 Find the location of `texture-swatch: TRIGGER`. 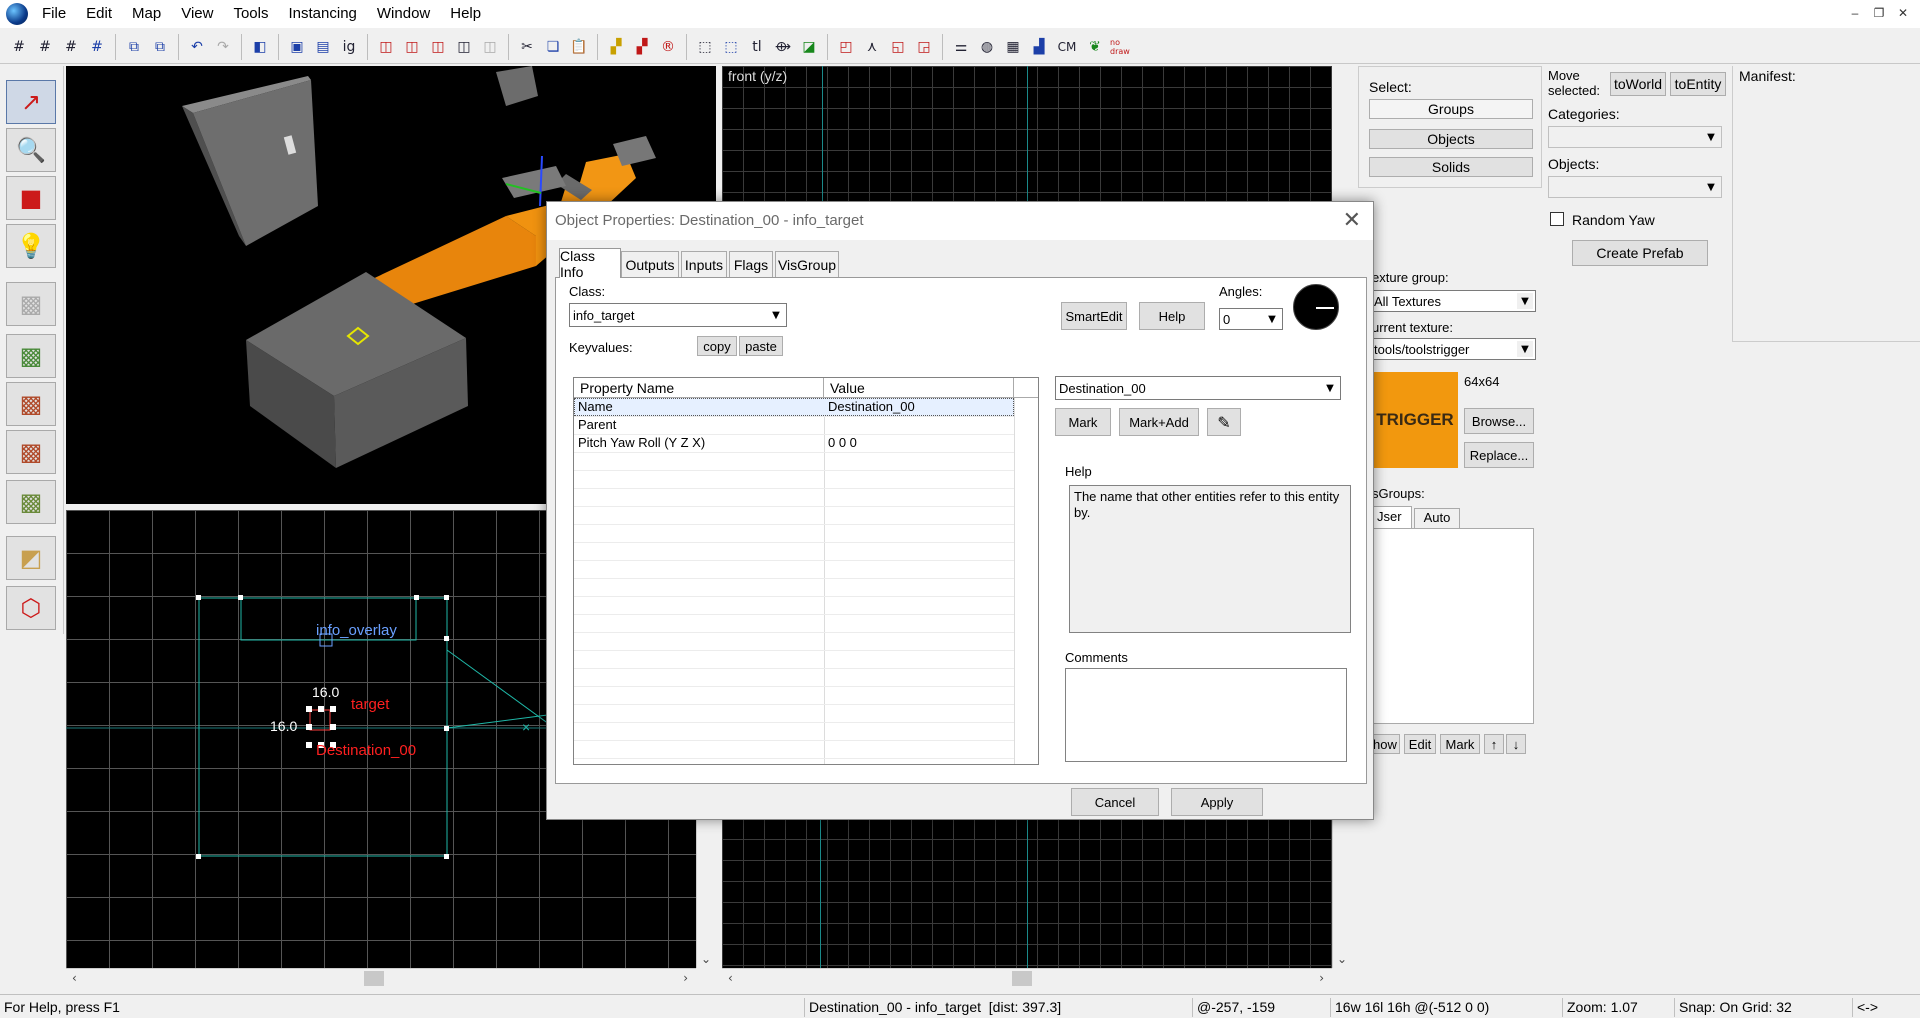

texture-swatch: TRIGGER is located at coordinates (1415, 420).